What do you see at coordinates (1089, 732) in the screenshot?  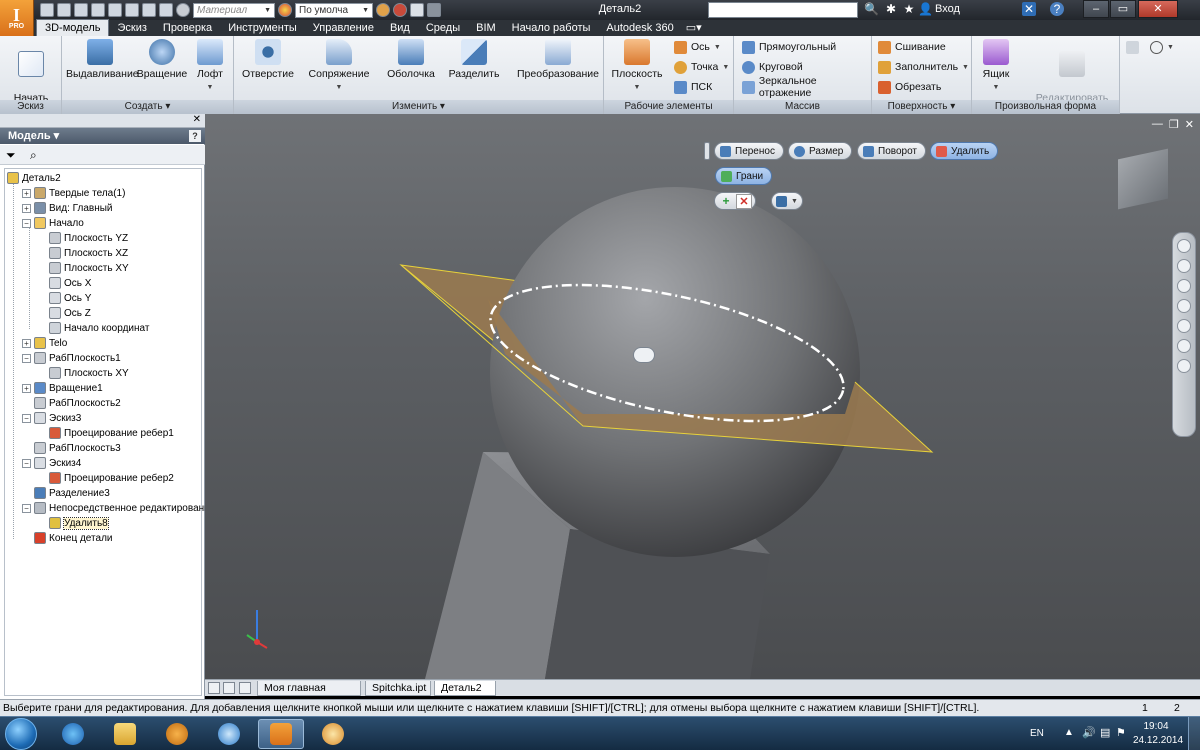 I see `volume-icon: 🔊` at bounding box center [1089, 732].